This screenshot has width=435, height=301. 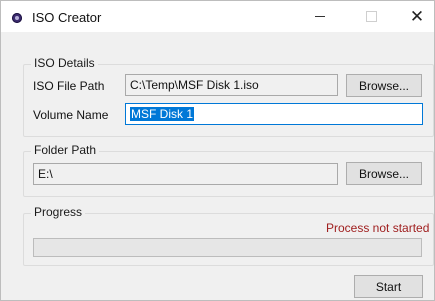 What do you see at coordinates (231, 85) in the screenshot?
I see `iso-file-path-field: C:\Temp\MSF Disk 1.iso` at bounding box center [231, 85].